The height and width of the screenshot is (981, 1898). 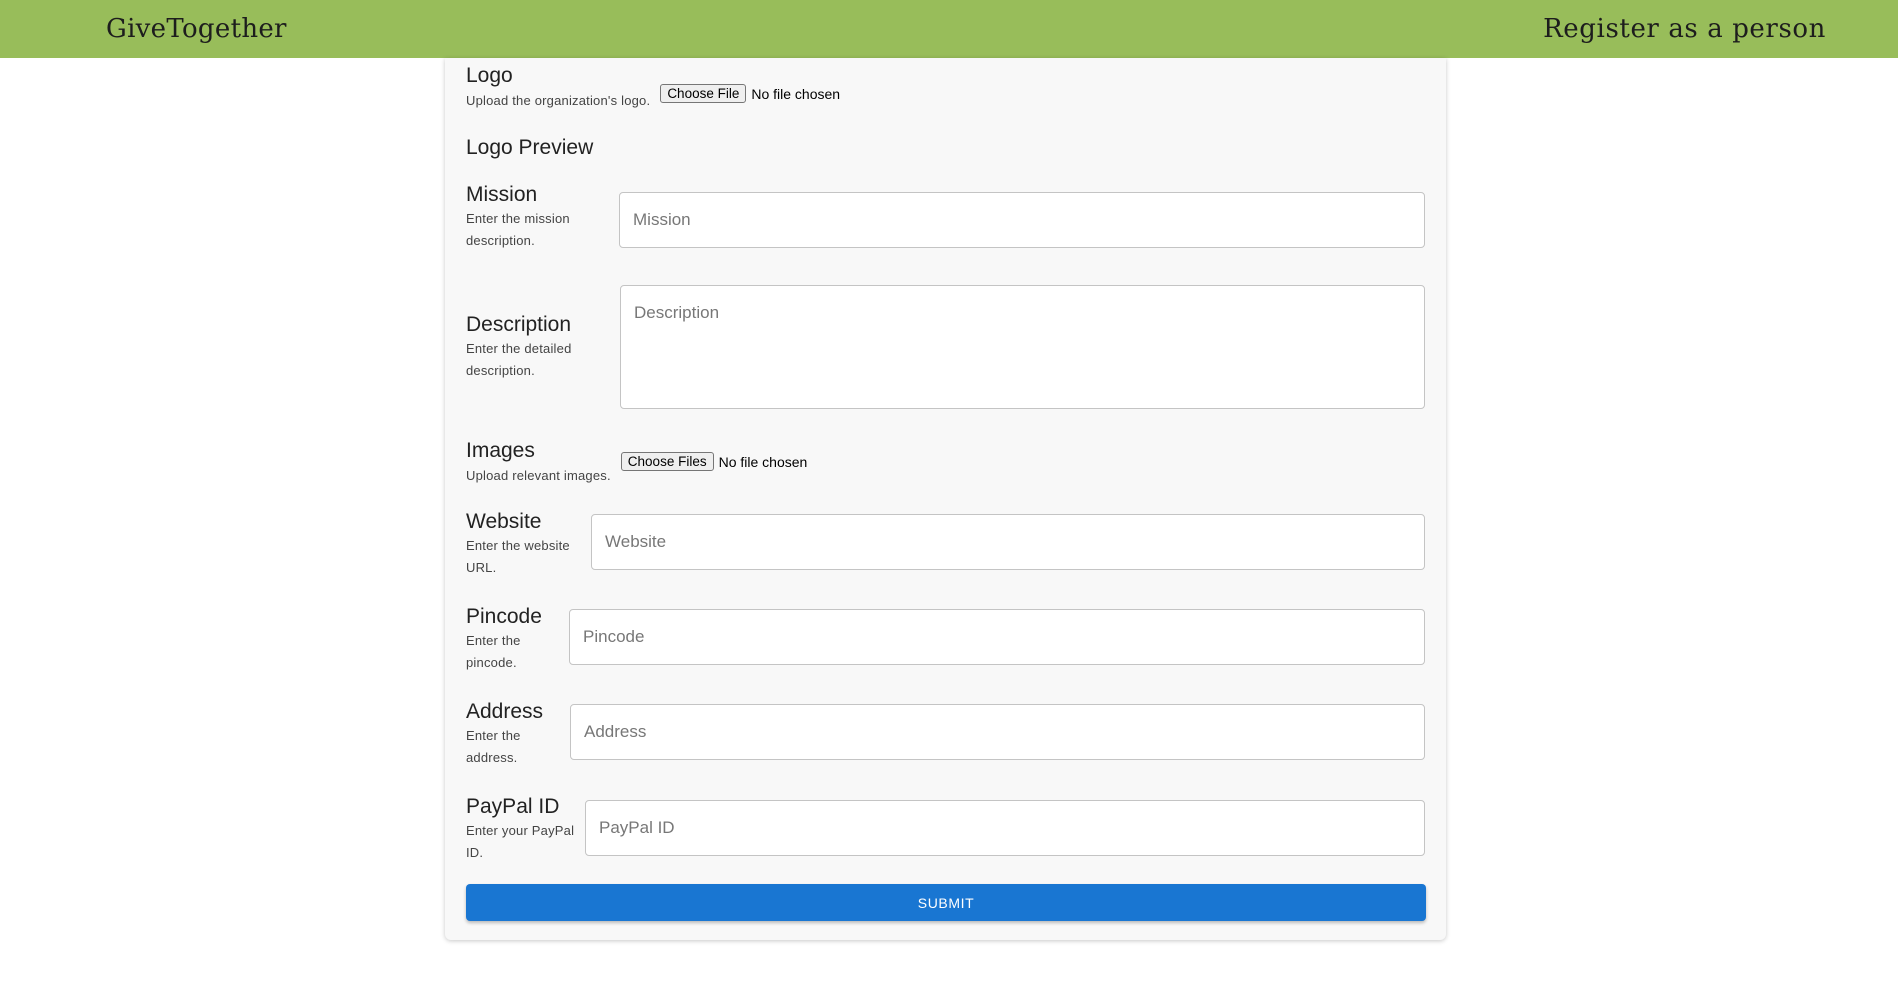 What do you see at coordinates (997, 732) in the screenshot?
I see `address-input` at bounding box center [997, 732].